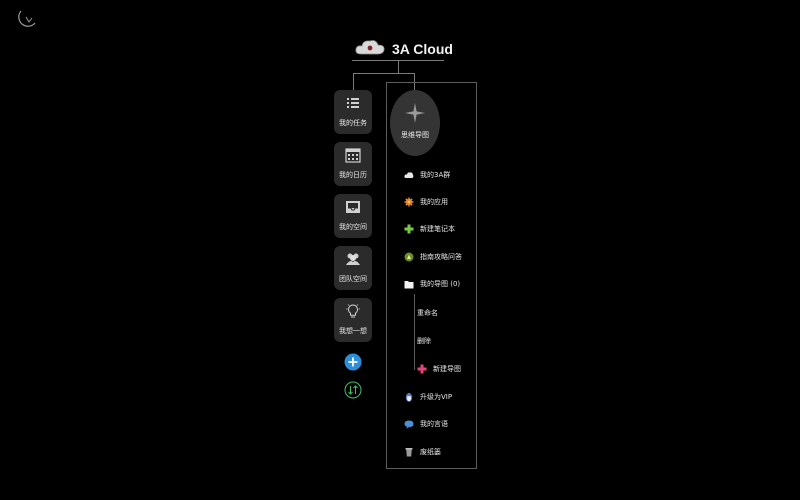  What do you see at coordinates (409, 452) in the screenshot?
I see `trash-icon` at bounding box center [409, 452].